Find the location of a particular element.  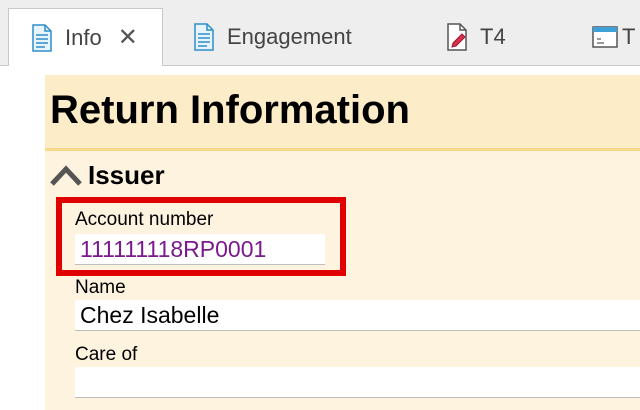

tab-t-partial: T is located at coordinates (613, 37).